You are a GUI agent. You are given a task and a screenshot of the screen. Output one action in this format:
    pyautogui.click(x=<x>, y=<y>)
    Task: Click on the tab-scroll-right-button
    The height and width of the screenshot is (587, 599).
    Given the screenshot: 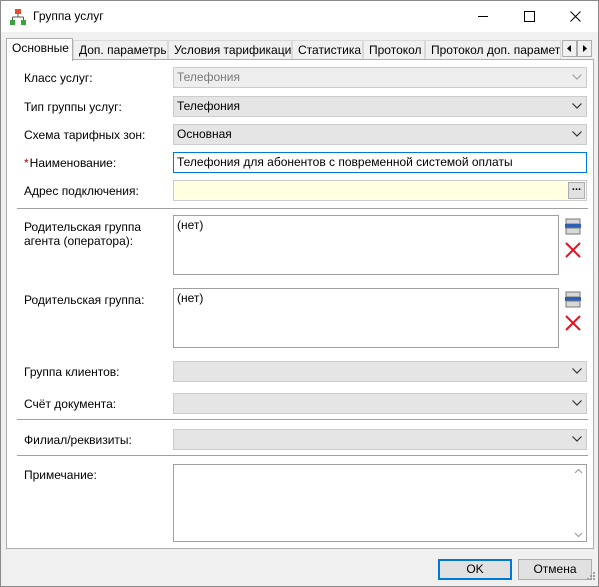 What is the action you would take?
    pyautogui.click(x=584, y=48)
    